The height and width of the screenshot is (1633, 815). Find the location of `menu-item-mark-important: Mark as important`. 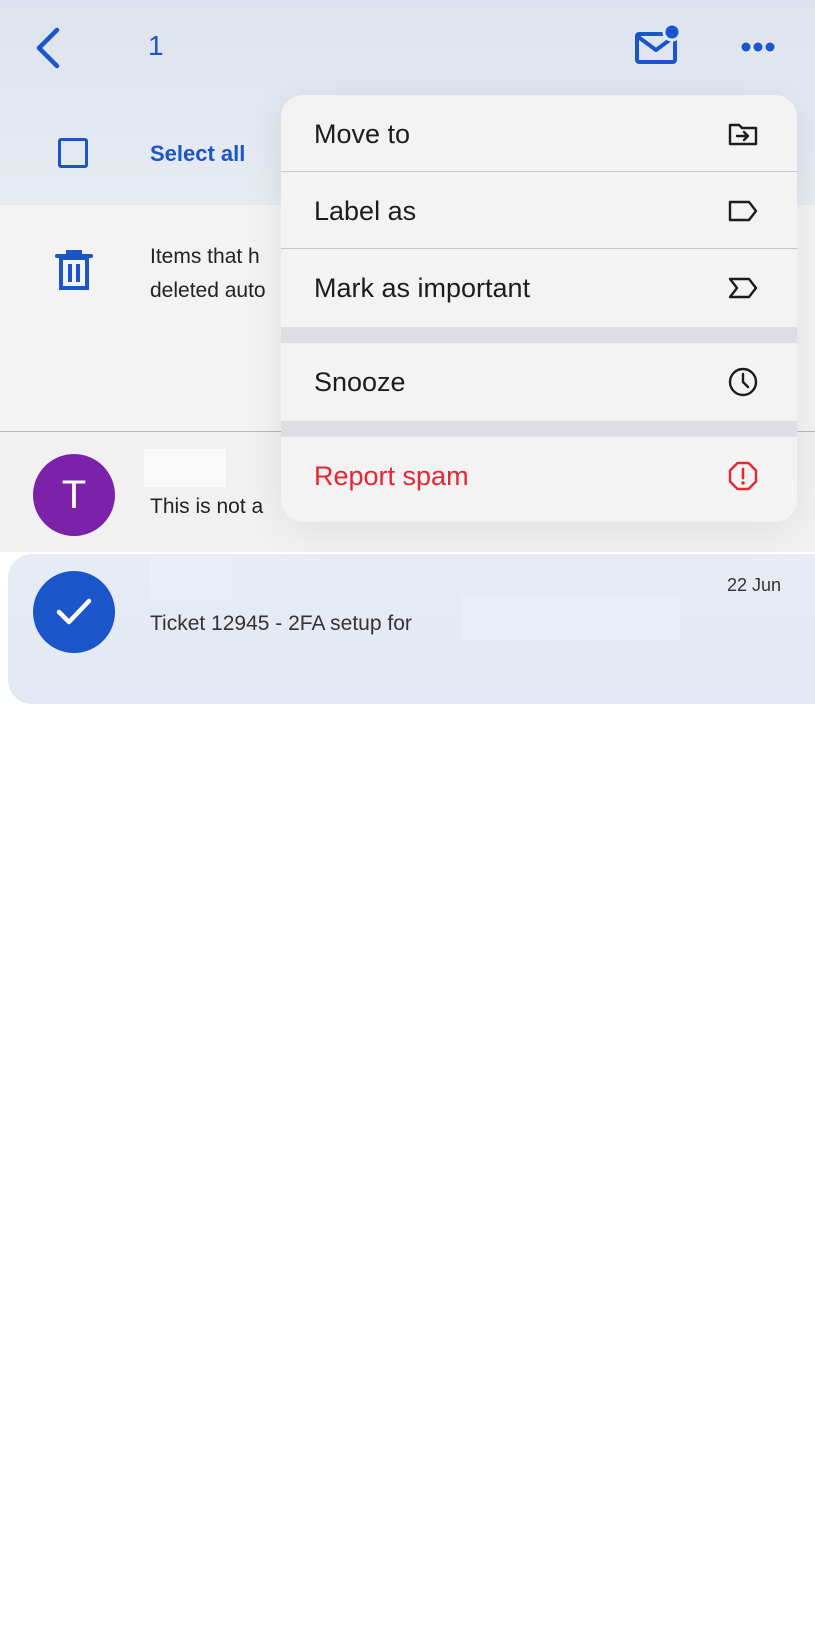

menu-item-mark-important: Mark as important is located at coordinates (539, 288).